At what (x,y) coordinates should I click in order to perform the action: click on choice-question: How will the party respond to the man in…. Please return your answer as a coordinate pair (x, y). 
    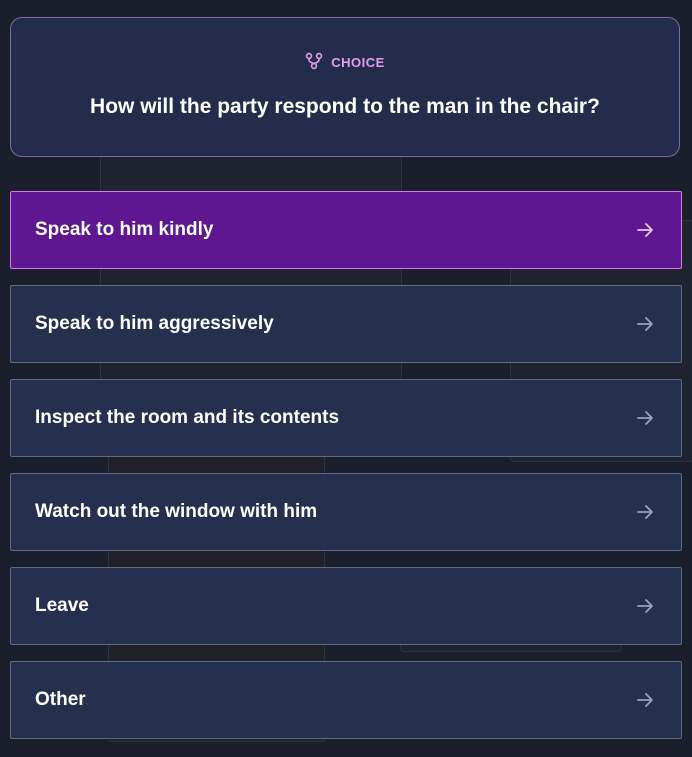
    Looking at the image, I should click on (345, 106).